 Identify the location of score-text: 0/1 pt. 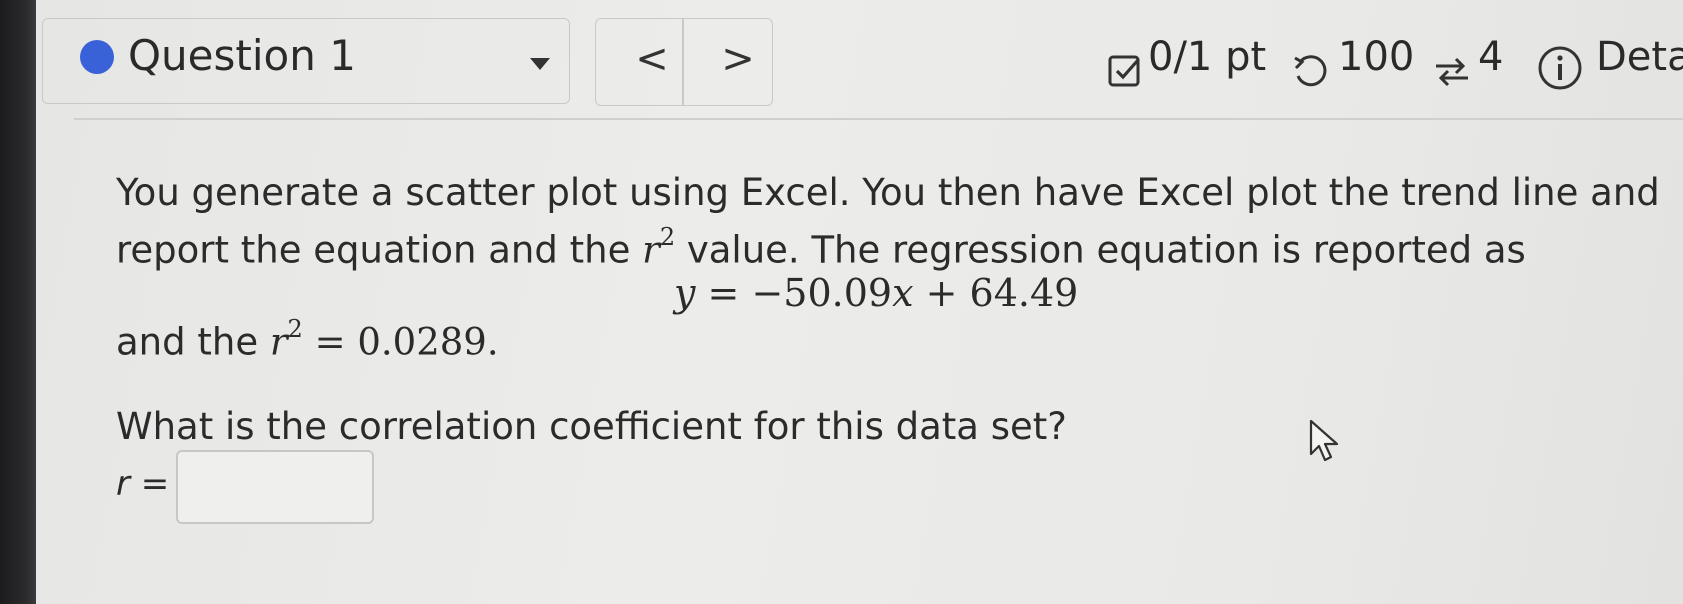
(1207, 57).